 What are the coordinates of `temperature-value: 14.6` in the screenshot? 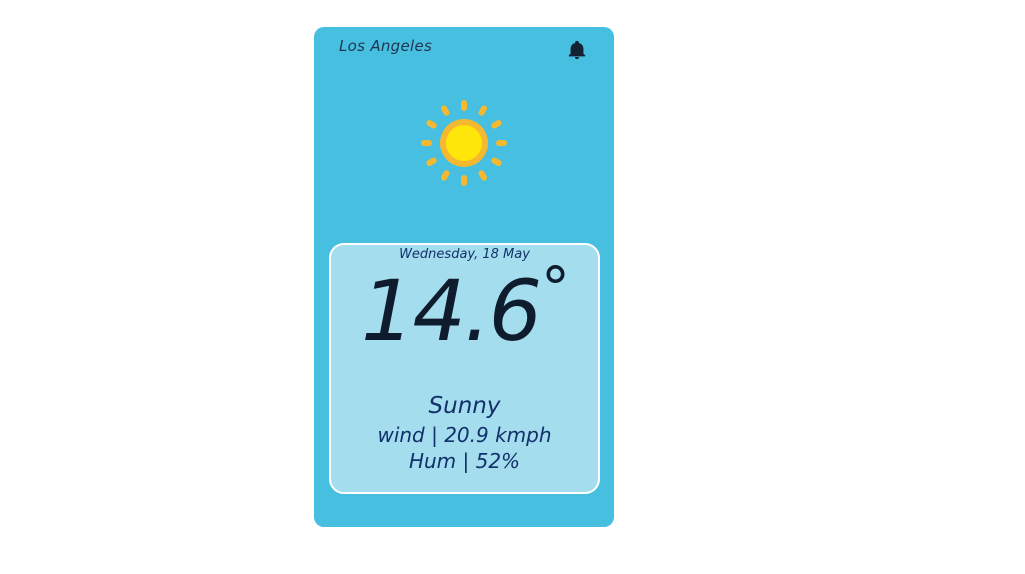 It's located at (451, 311).